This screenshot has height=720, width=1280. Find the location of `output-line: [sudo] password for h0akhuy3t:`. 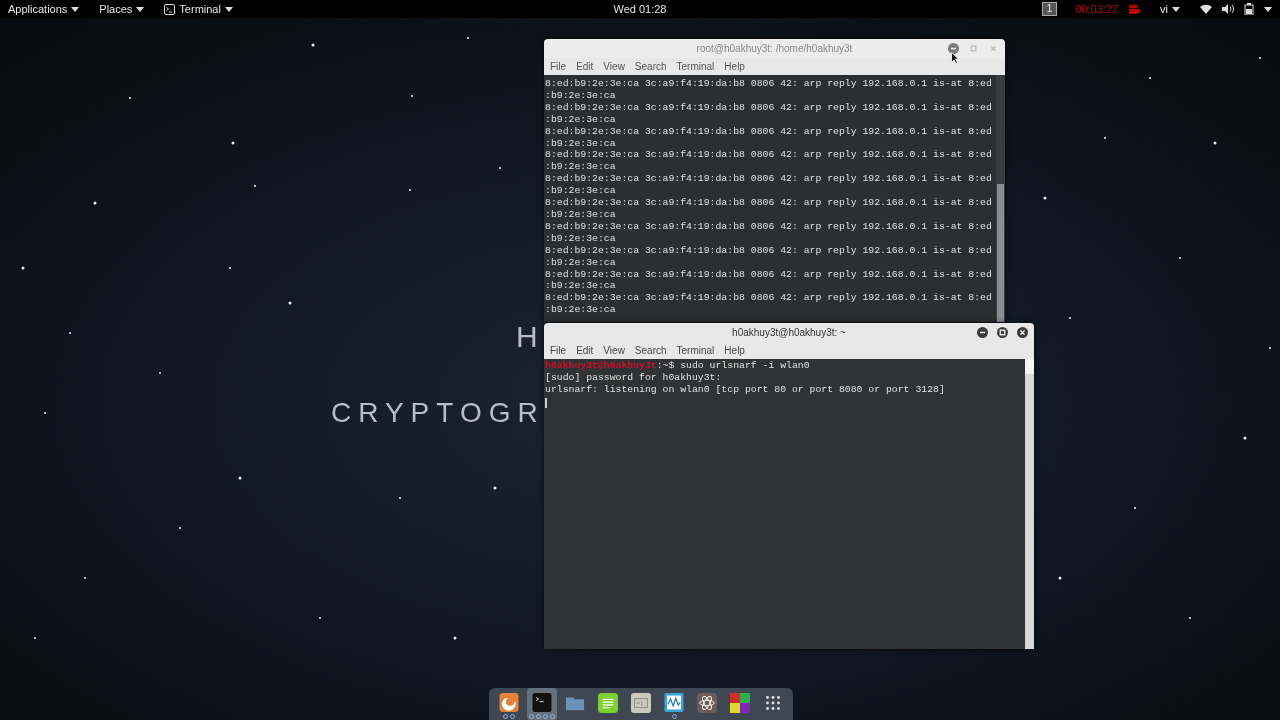

output-line: [sudo] password for h0akhuy3t: is located at coordinates (633, 378).